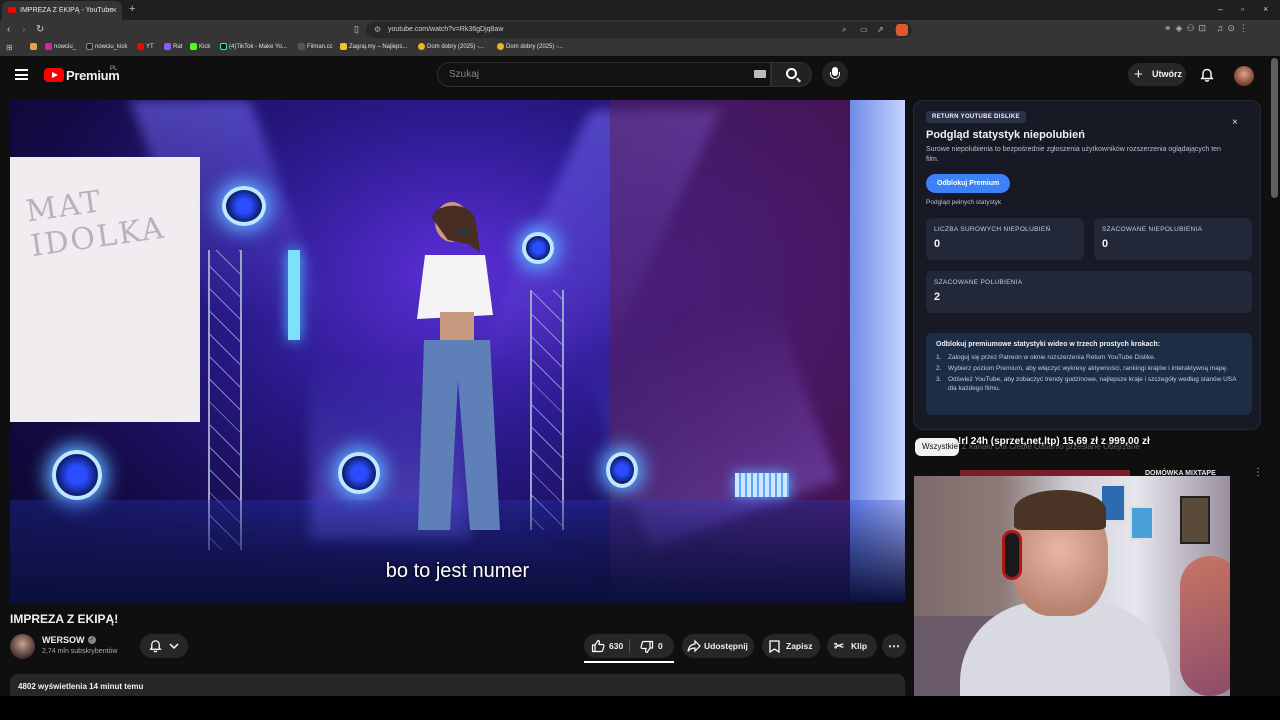 The image size is (1280, 720). What do you see at coordinates (67, 10) in the screenshot?
I see `tab-title: IMPREZA Z EKIPĄ - YouTube` at bounding box center [67, 10].